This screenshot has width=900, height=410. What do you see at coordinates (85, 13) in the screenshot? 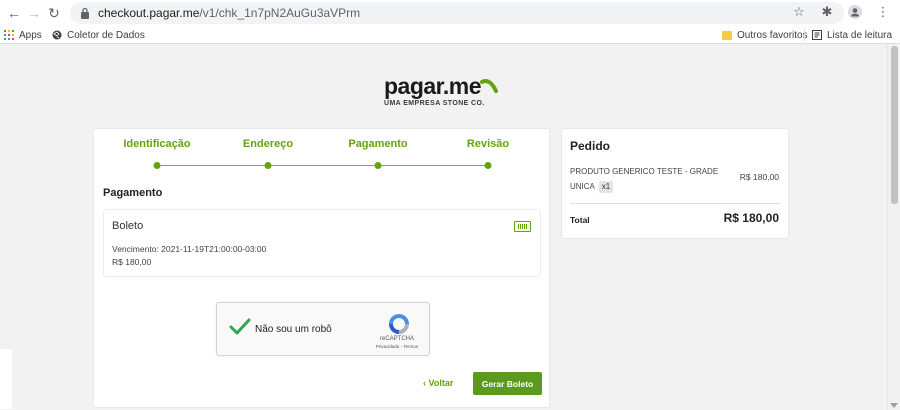
I see `lock-icon` at bounding box center [85, 13].